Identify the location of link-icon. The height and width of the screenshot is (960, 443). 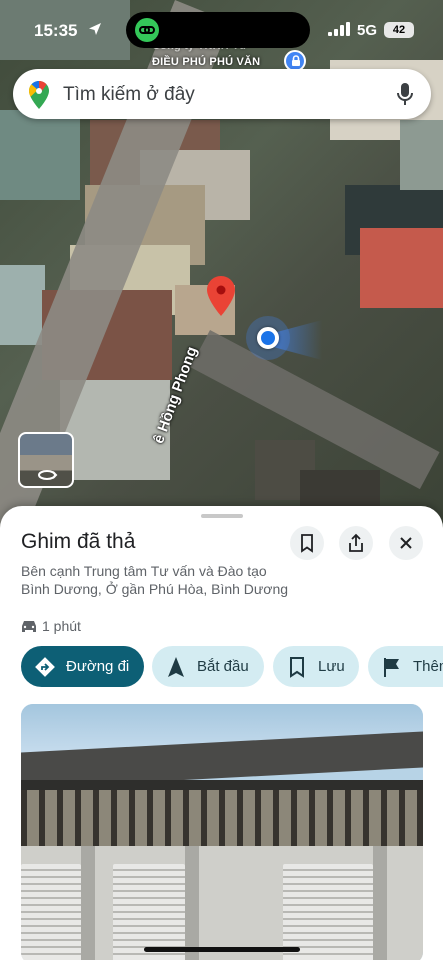
(147, 30).